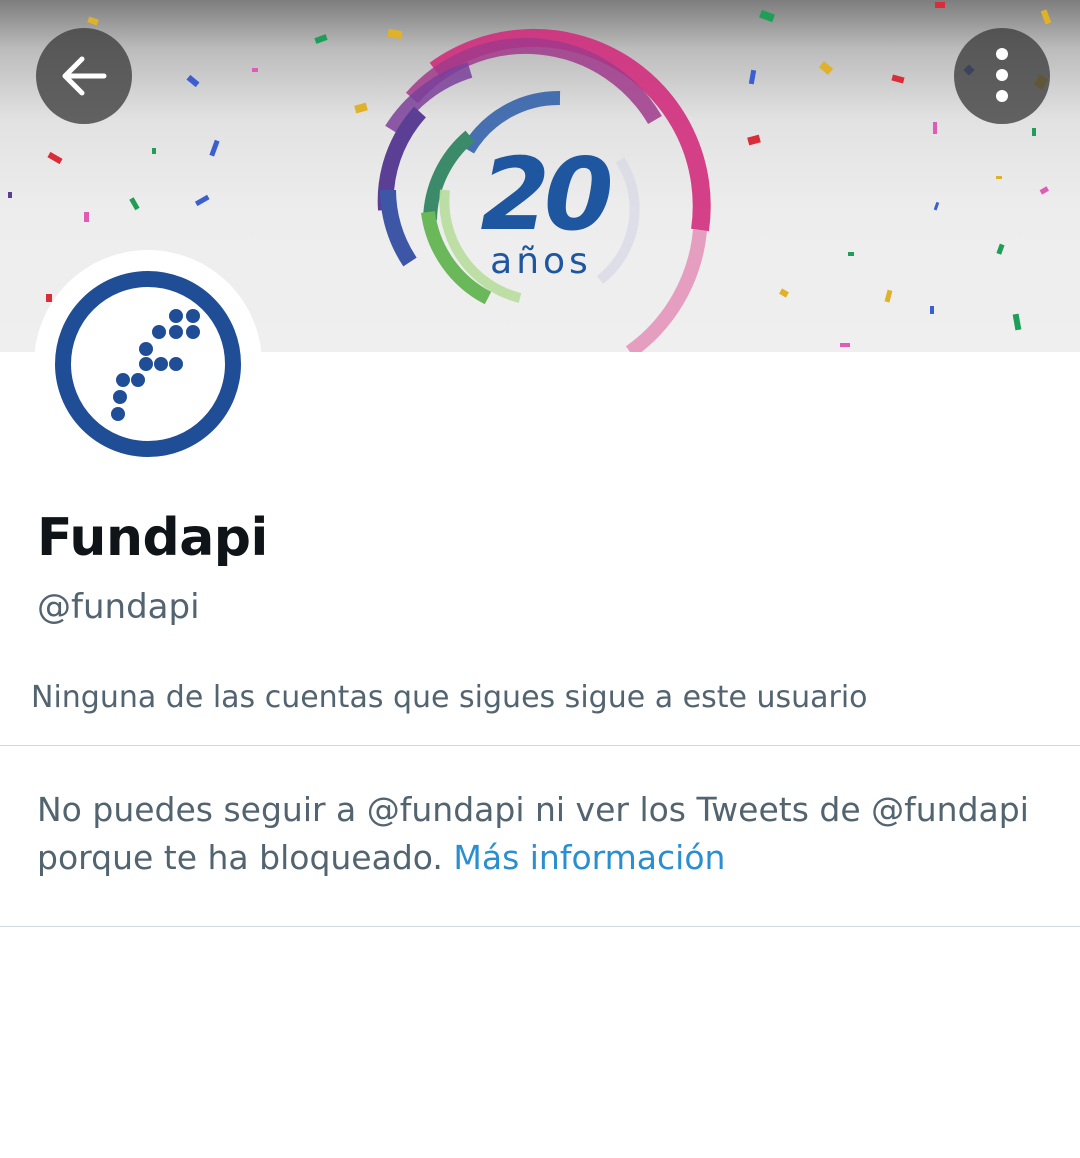  I want to click on more-info-link: Más información, so click(589, 857).